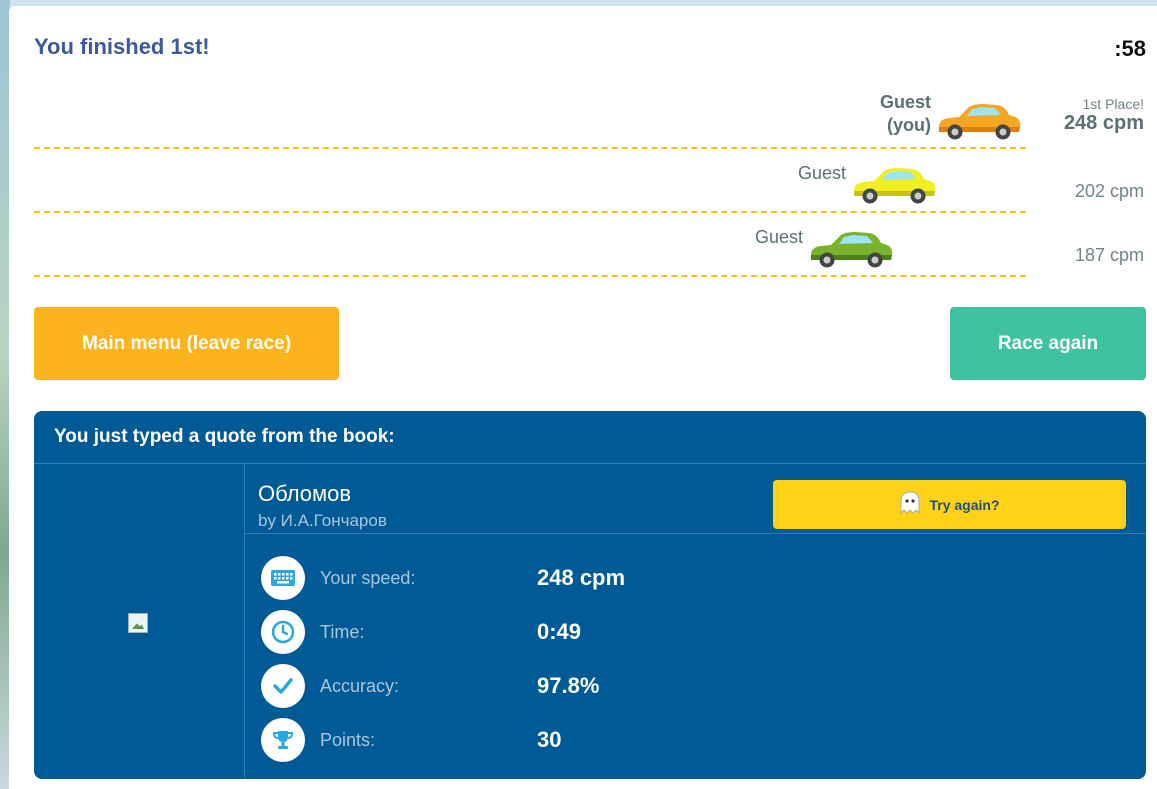 The image size is (1157, 789). I want to click on racer-2: Guest, so click(867, 183).